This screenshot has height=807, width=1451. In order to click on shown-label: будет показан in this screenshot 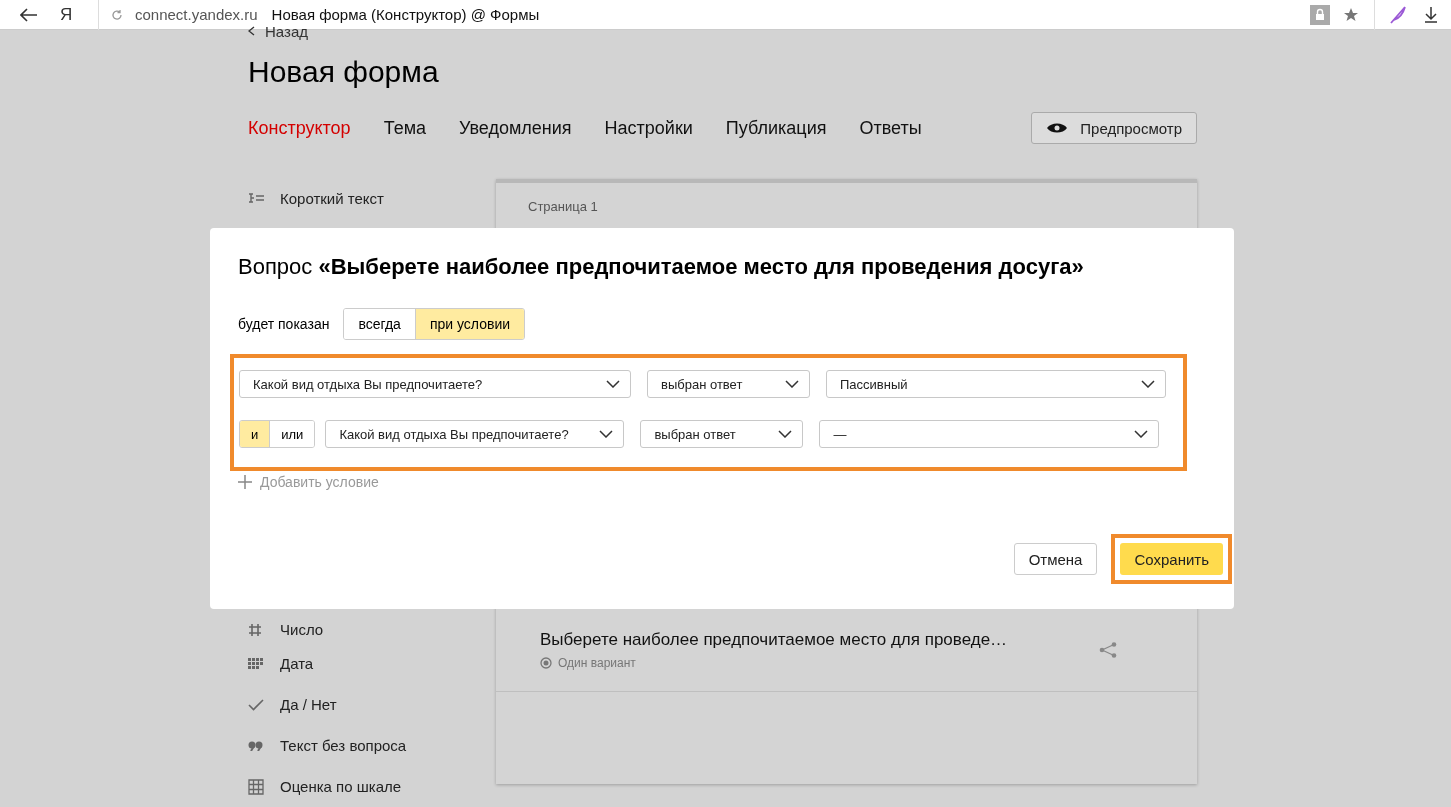, I will do `click(284, 324)`.